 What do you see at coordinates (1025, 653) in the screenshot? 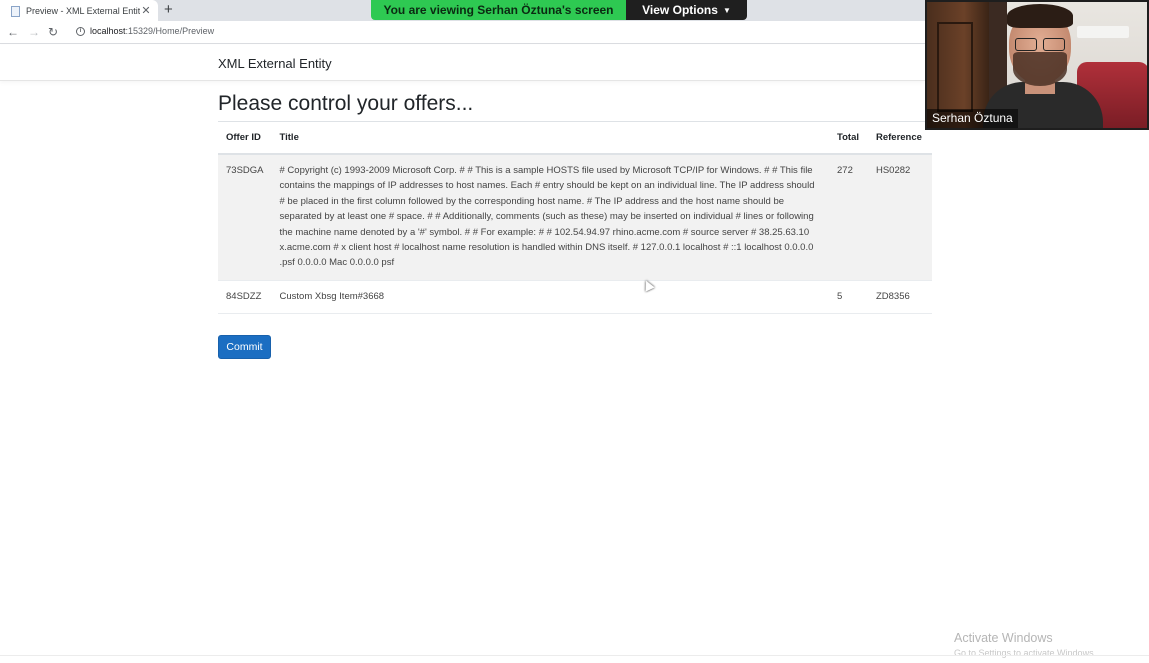
I see `activate-windows-subtitle: Go to Settings to activate Windows.` at bounding box center [1025, 653].